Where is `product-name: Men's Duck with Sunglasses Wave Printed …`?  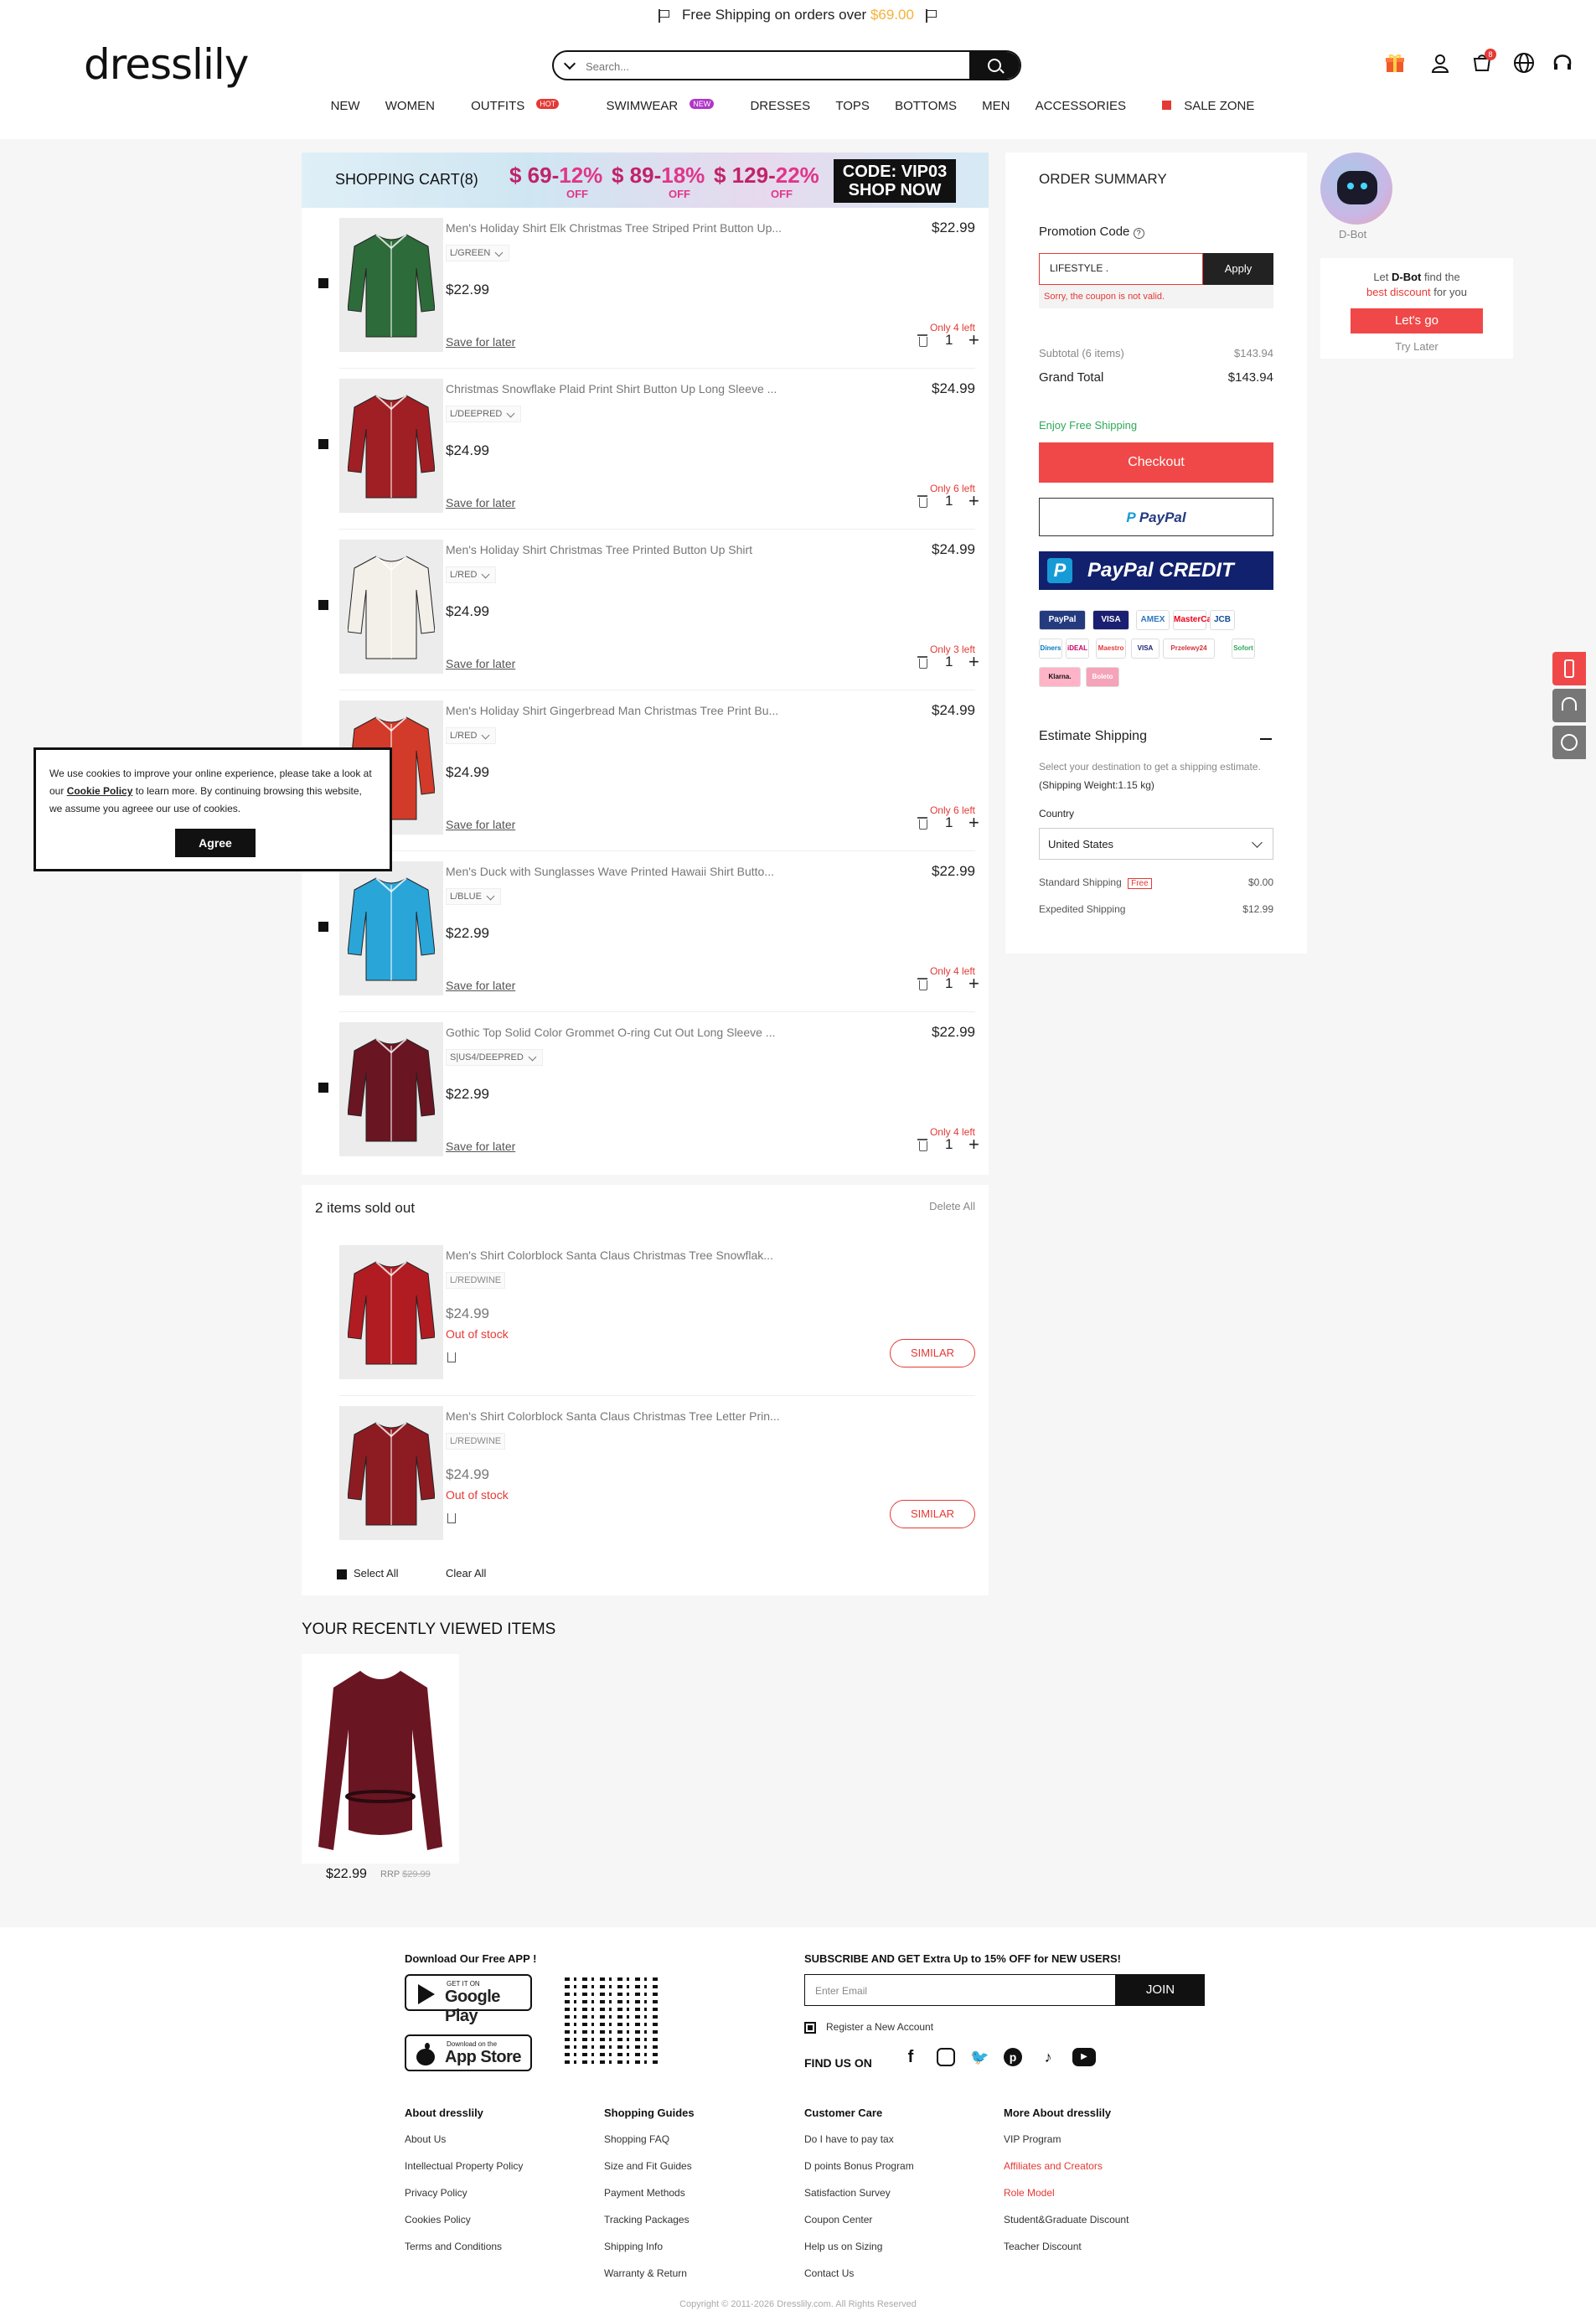 product-name: Men's Duck with Sunglasses Wave Printed … is located at coordinates (634, 872).